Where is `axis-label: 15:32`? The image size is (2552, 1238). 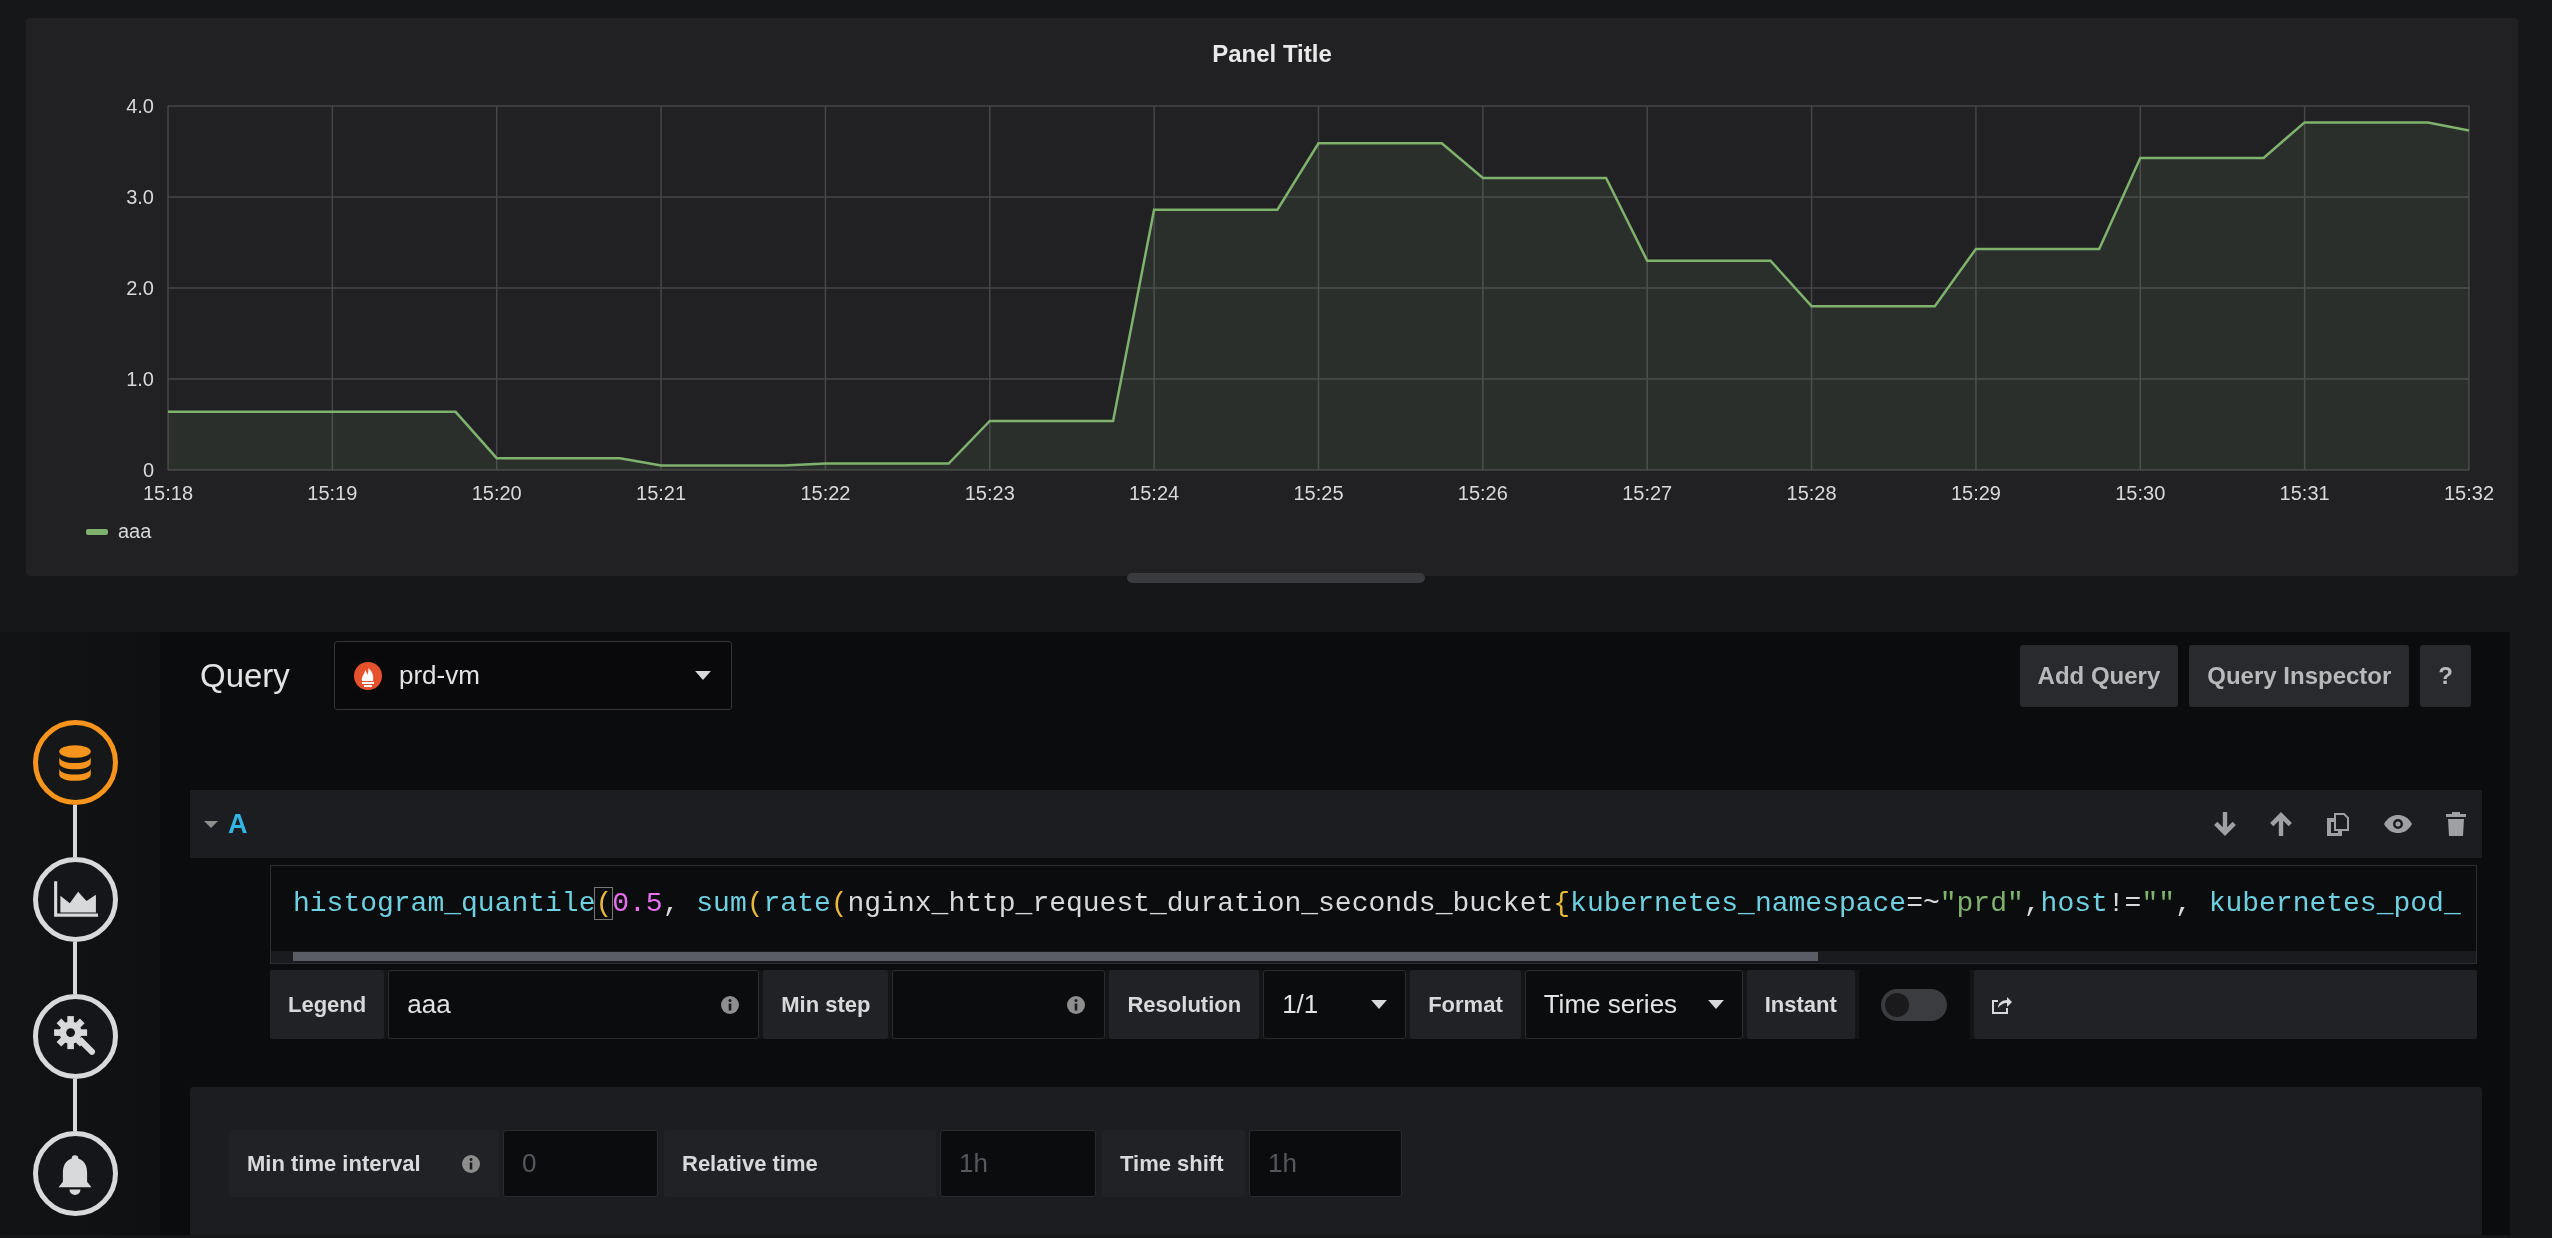 axis-label: 15:32 is located at coordinates (2469, 493).